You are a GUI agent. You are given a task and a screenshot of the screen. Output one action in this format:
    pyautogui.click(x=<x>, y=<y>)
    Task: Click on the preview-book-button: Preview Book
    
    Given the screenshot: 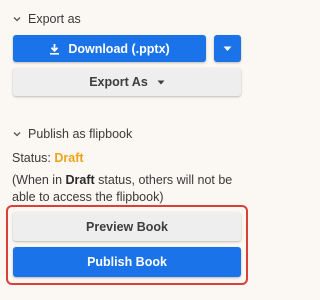 What is the action you would take?
    pyautogui.click(x=127, y=226)
    